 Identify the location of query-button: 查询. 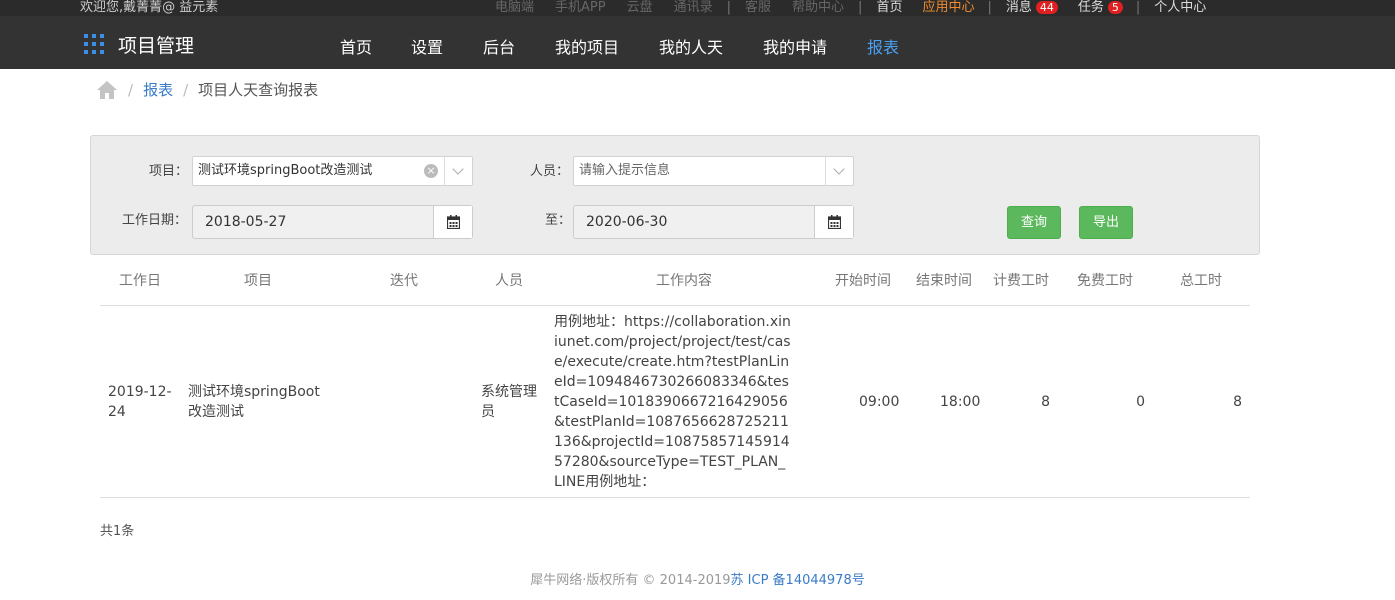
(1034, 222).